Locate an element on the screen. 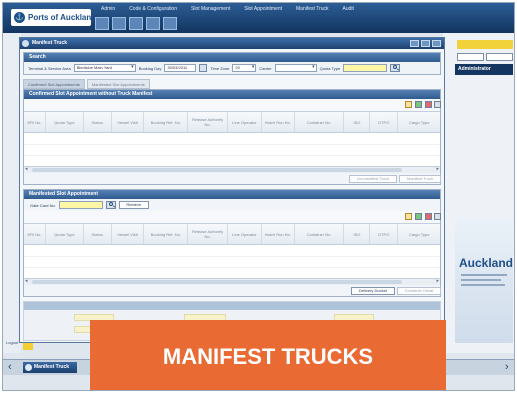 Image resolution: width=517 pixels, height=393 pixels. gate-card-label: Gate Card No. is located at coordinates (43, 205).